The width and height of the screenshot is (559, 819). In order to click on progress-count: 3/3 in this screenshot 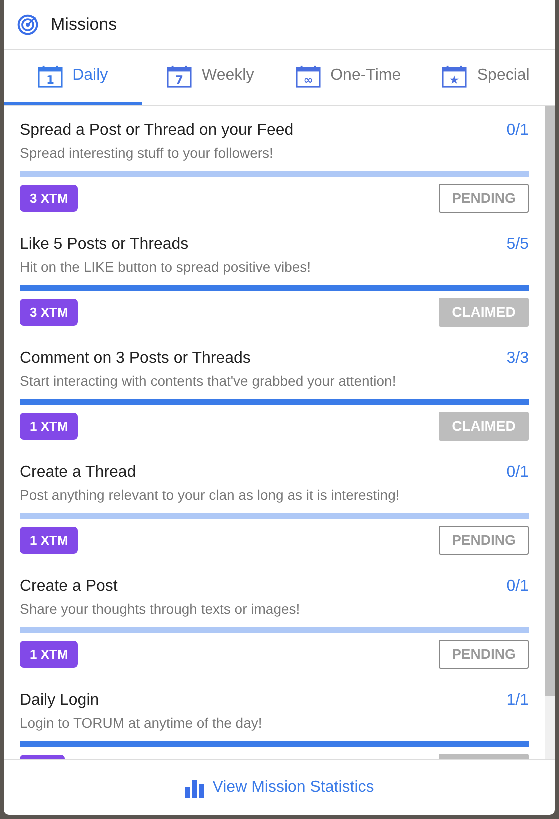, I will do `click(517, 359)`.